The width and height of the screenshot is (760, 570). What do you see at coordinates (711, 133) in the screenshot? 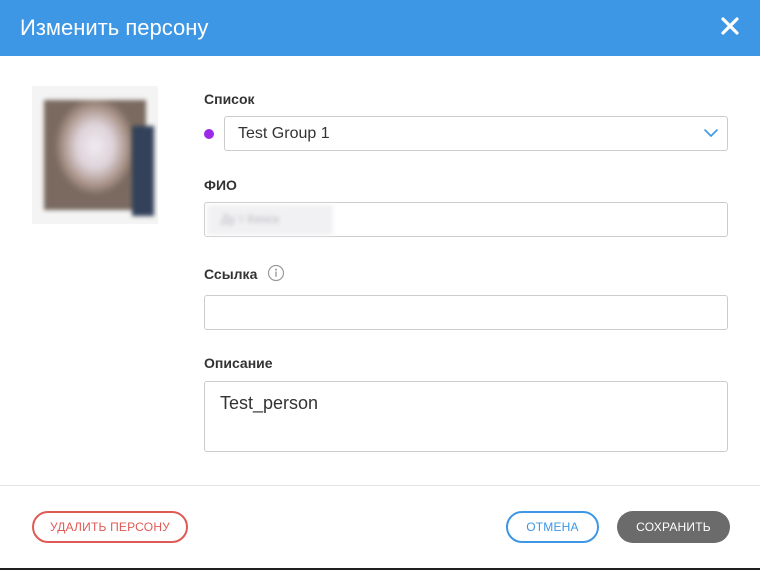
I see `chevron-down-icon` at bounding box center [711, 133].